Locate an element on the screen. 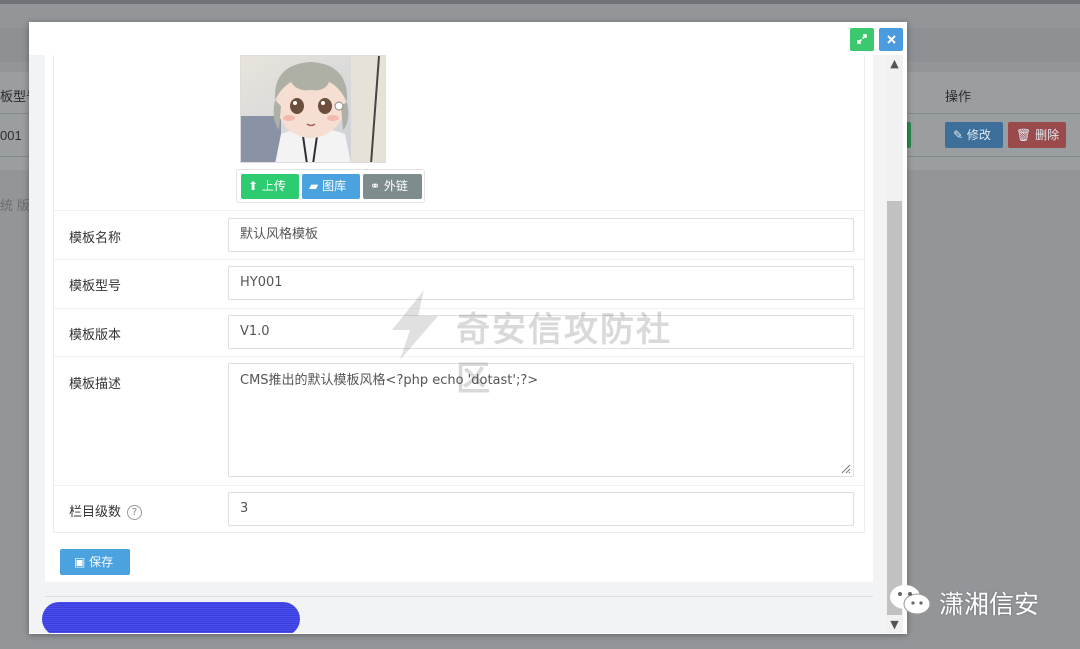 This screenshot has height=649, width=1080. save-button: ▣ 保存 is located at coordinates (95, 562).